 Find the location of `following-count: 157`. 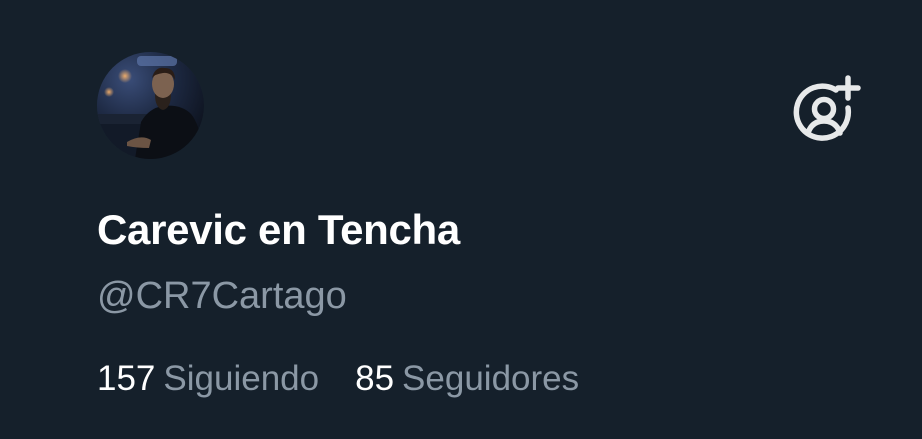

following-count: 157 is located at coordinates (126, 378).